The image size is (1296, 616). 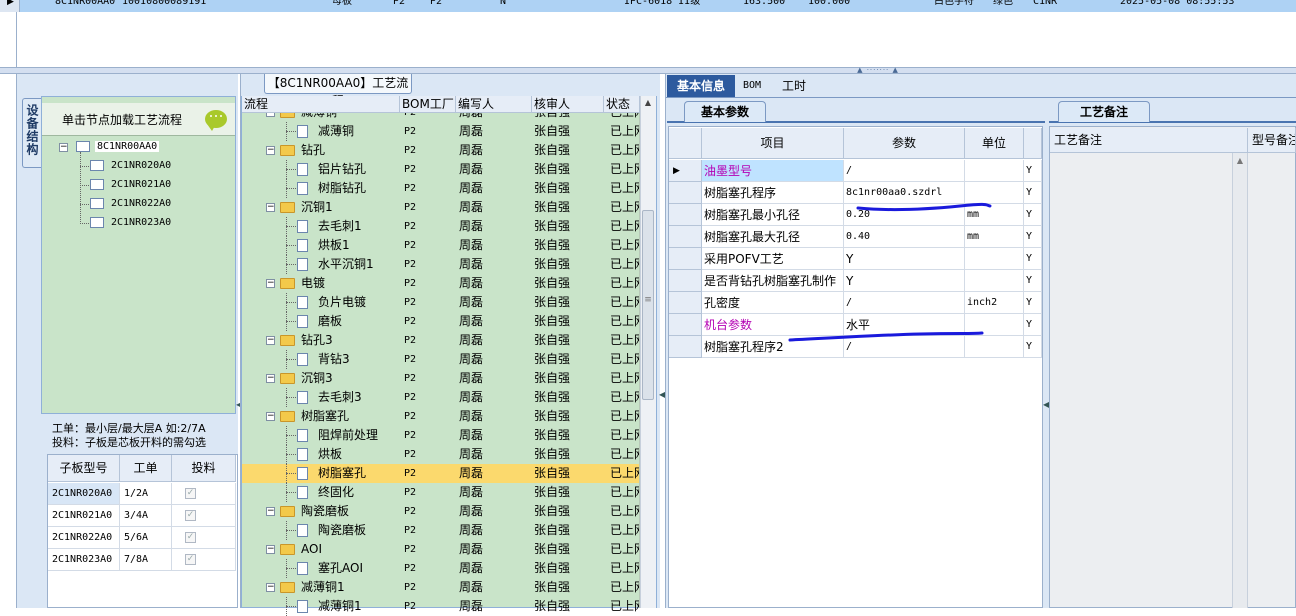 What do you see at coordinates (440, 188) in the screenshot?
I see `process-row: 树脂钻孔 P2 周磊 张自强 已上网` at bounding box center [440, 188].